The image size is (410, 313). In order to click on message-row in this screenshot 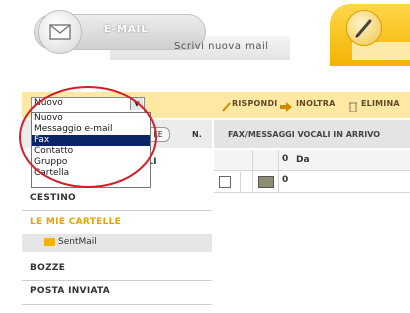, I will do `click(312, 182)`.